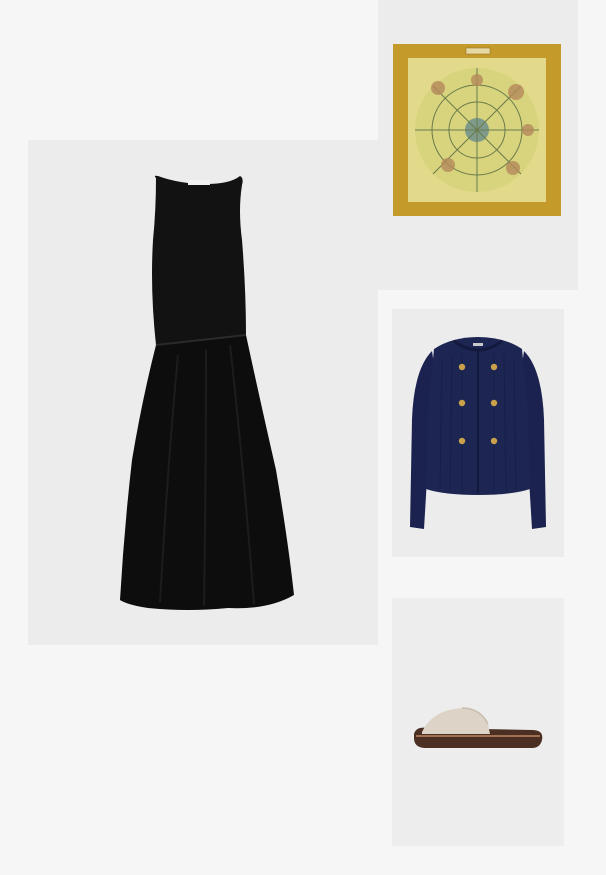 The image size is (606, 875). I want to click on sandal-product-tile, so click(478, 722).